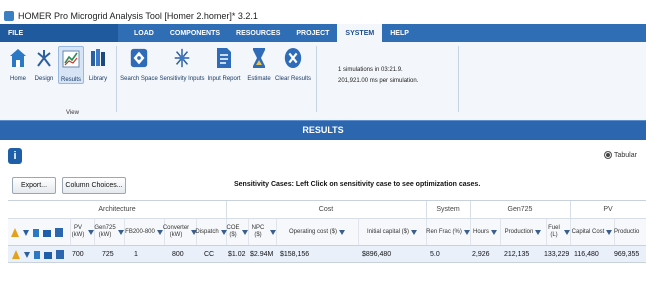  Describe the element at coordinates (259, 79) in the screenshot. I see `estimate-label: Estimate` at that location.